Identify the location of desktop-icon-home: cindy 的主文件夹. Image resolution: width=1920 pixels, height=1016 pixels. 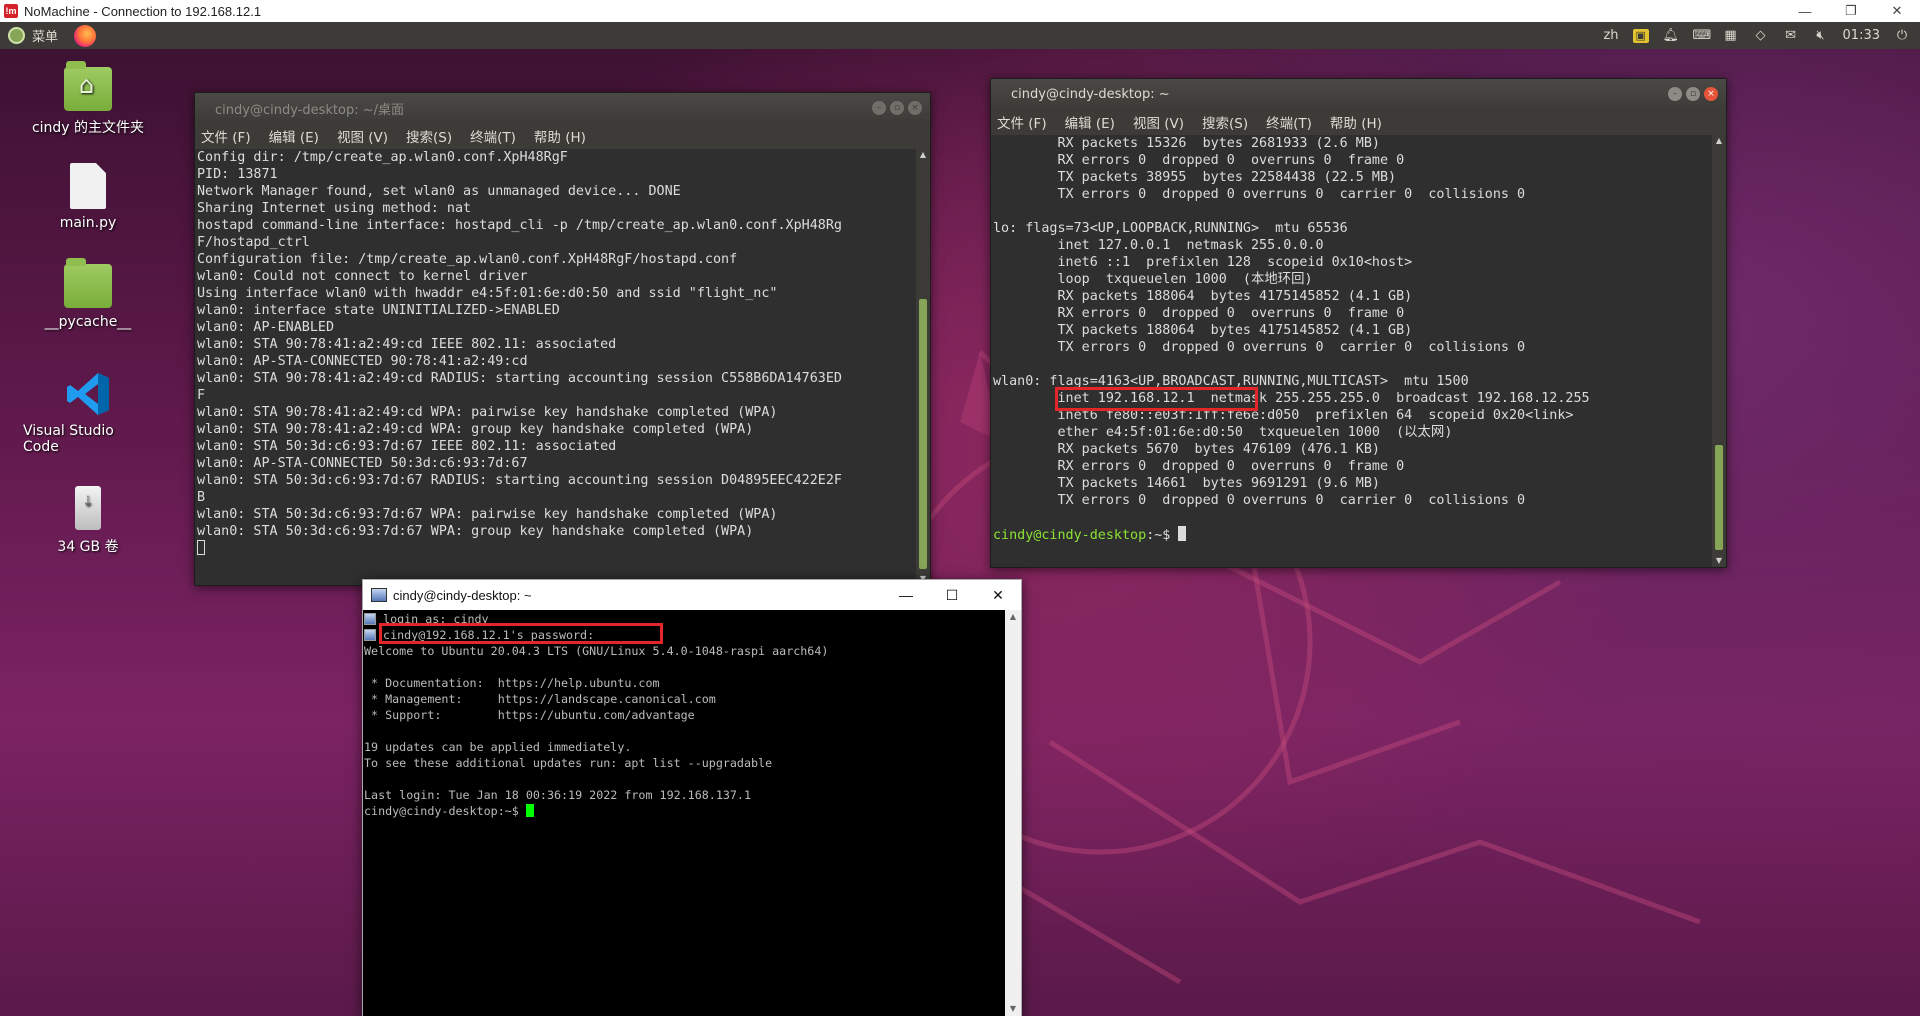
(88, 99).